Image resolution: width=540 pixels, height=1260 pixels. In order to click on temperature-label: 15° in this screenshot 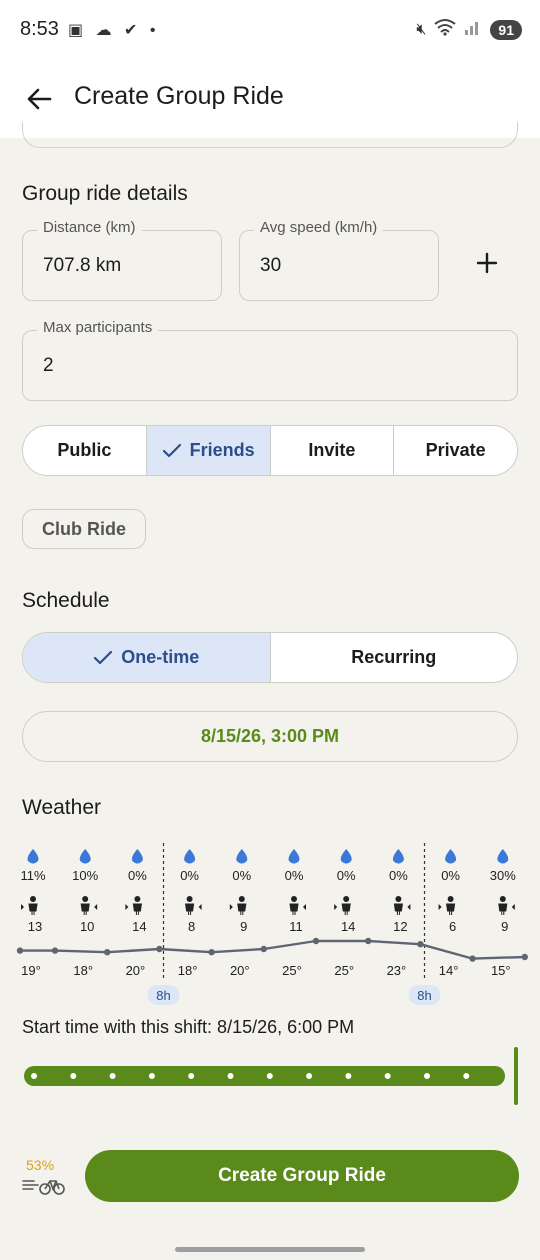, I will do `click(501, 970)`.